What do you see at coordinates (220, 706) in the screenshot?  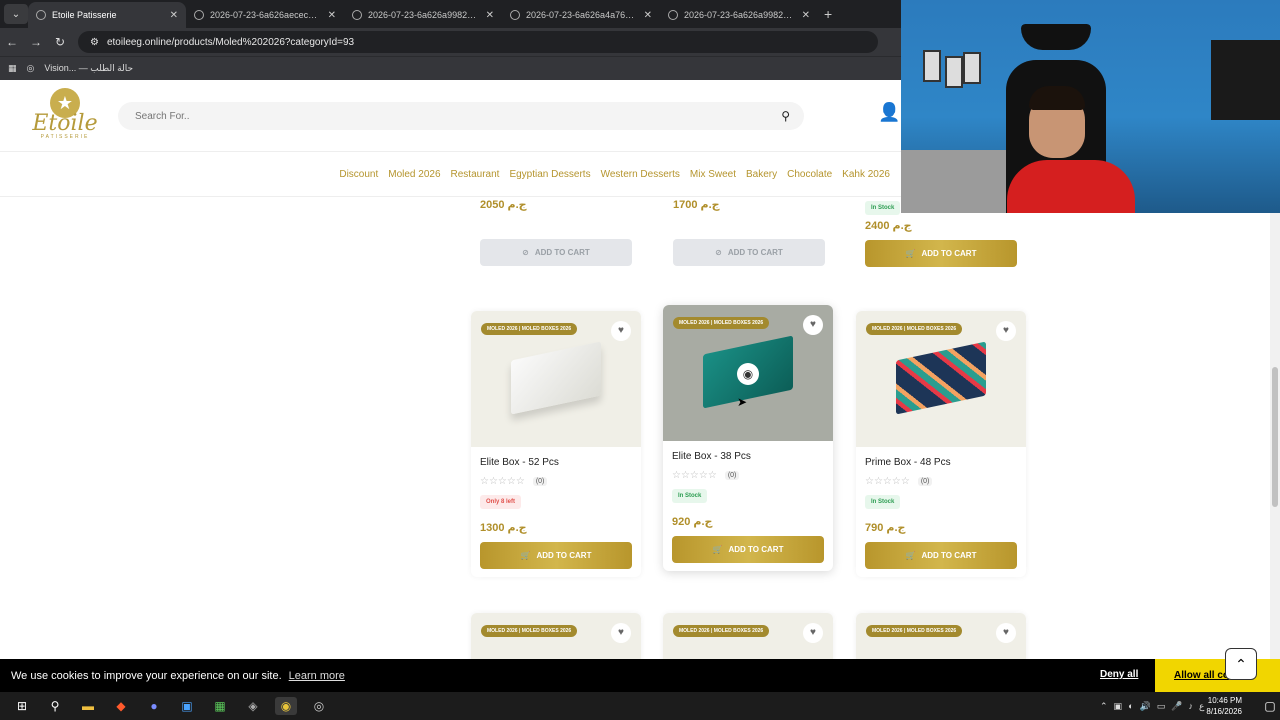 I see `store-icon: ▦` at bounding box center [220, 706].